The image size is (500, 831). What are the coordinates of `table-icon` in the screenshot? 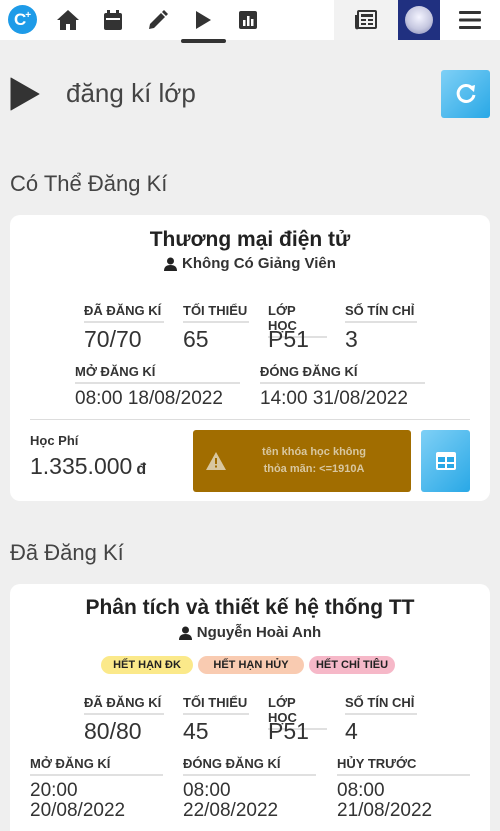 It's located at (445, 461).